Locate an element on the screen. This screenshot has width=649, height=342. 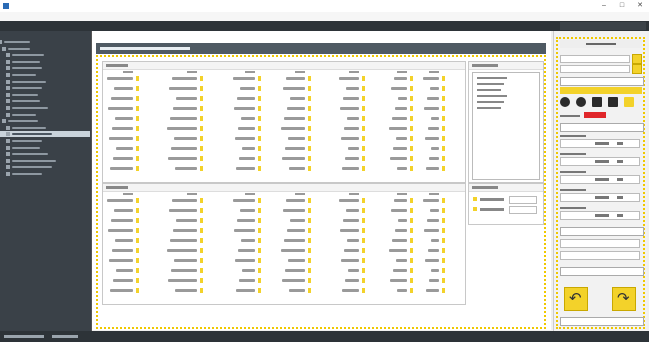
side-list is located at coordinates (506, 126).